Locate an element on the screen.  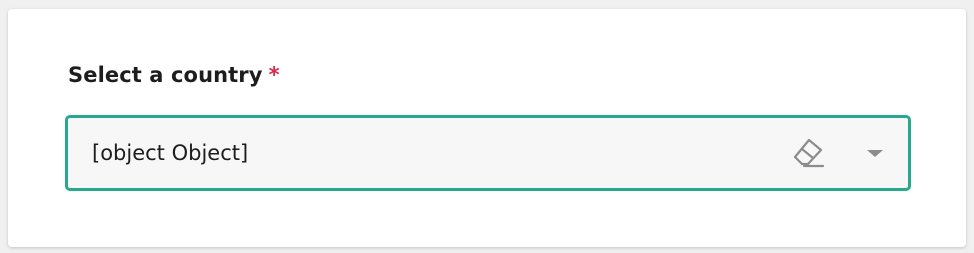
selected-value: [object Object] is located at coordinates (170, 153).